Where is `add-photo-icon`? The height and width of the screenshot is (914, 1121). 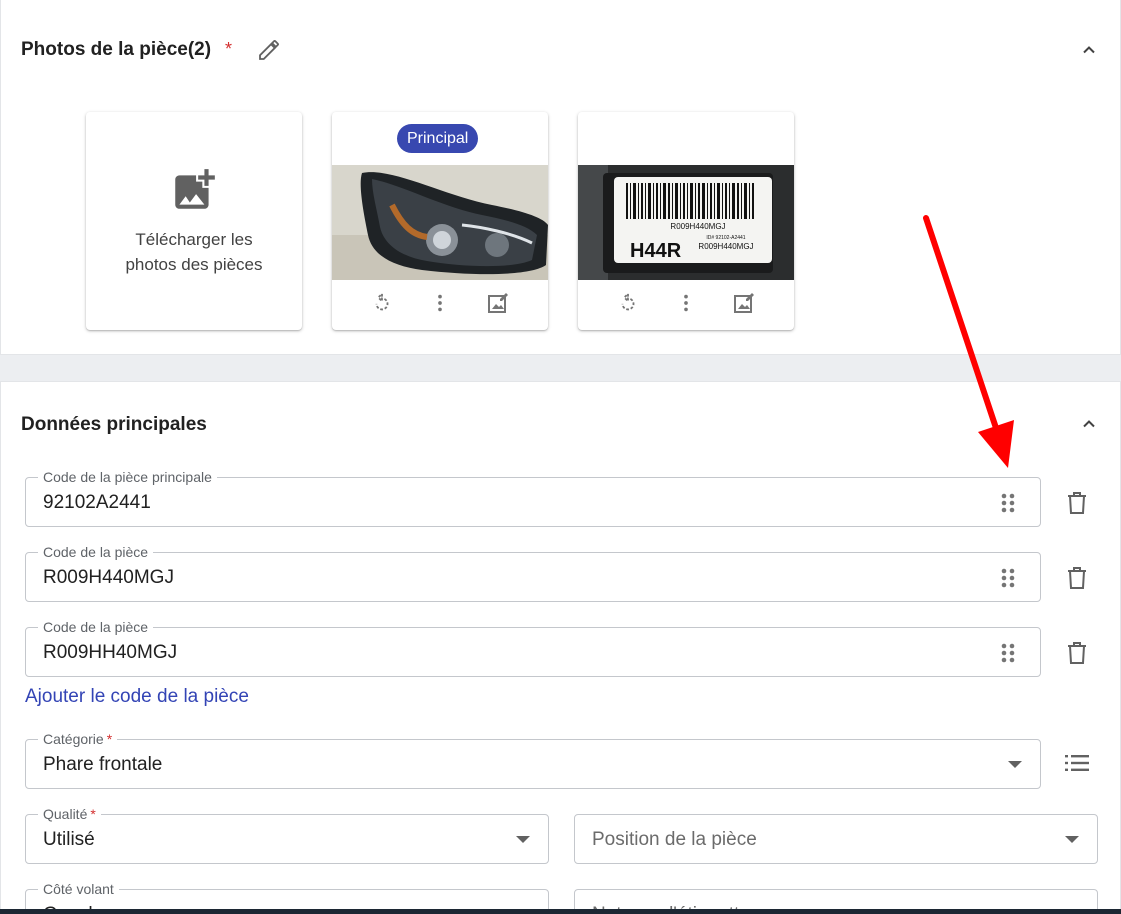
add-photo-icon is located at coordinates (195, 189).